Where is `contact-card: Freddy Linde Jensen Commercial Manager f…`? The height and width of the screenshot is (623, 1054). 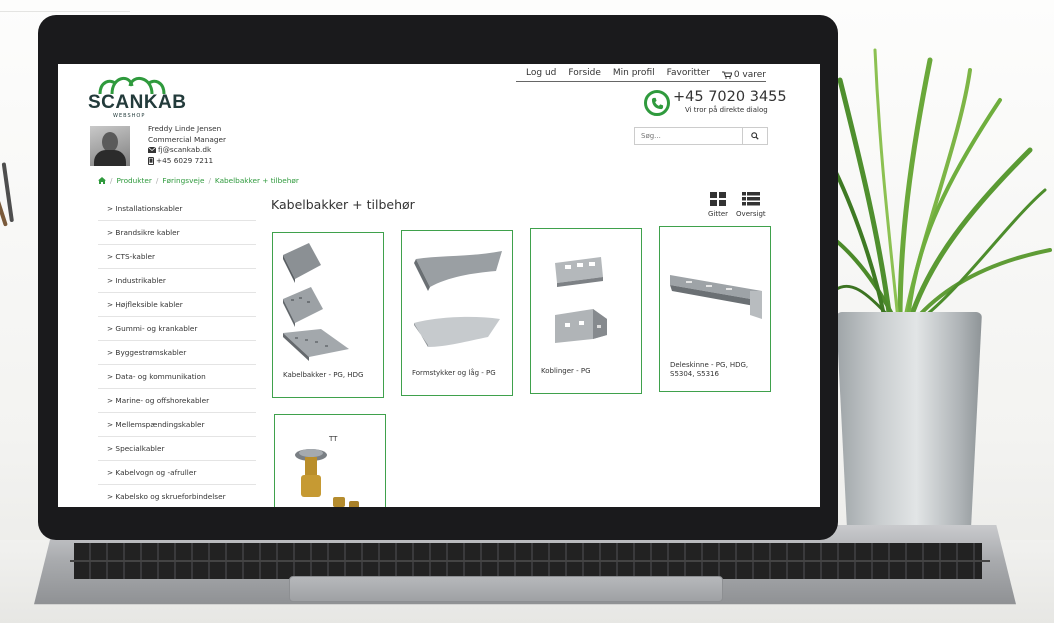 contact-card: Freddy Linde Jensen Commercial Manager f… is located at coordinates (187, 145).